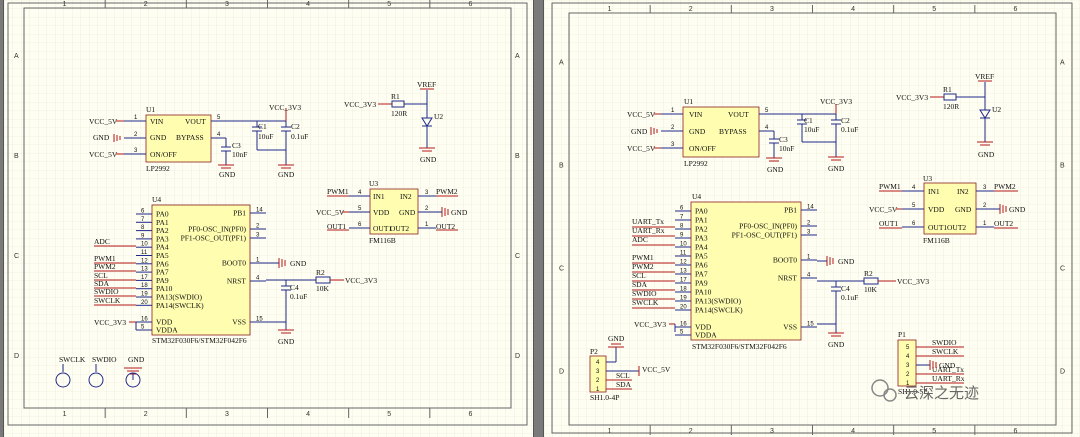 The height and width of the screenshot is (437, 1080). What do you see at coordinates (963, 191) in the screenshot?
I see `svg-text: IN2` at bounding box center [963, 191].